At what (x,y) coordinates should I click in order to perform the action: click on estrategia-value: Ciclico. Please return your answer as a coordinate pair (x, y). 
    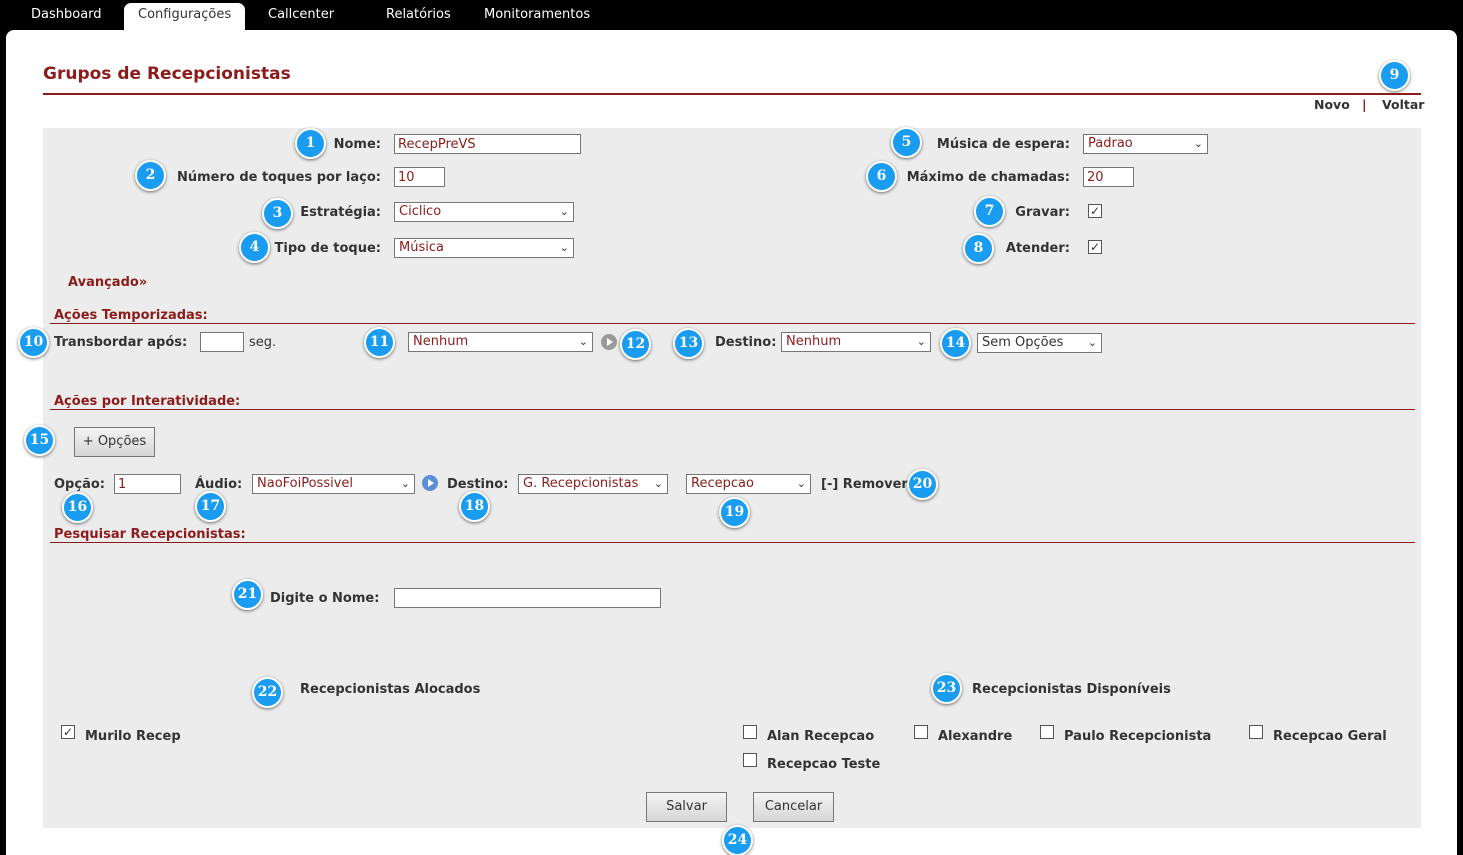
    Looking at the image, I should click on (420, 211).